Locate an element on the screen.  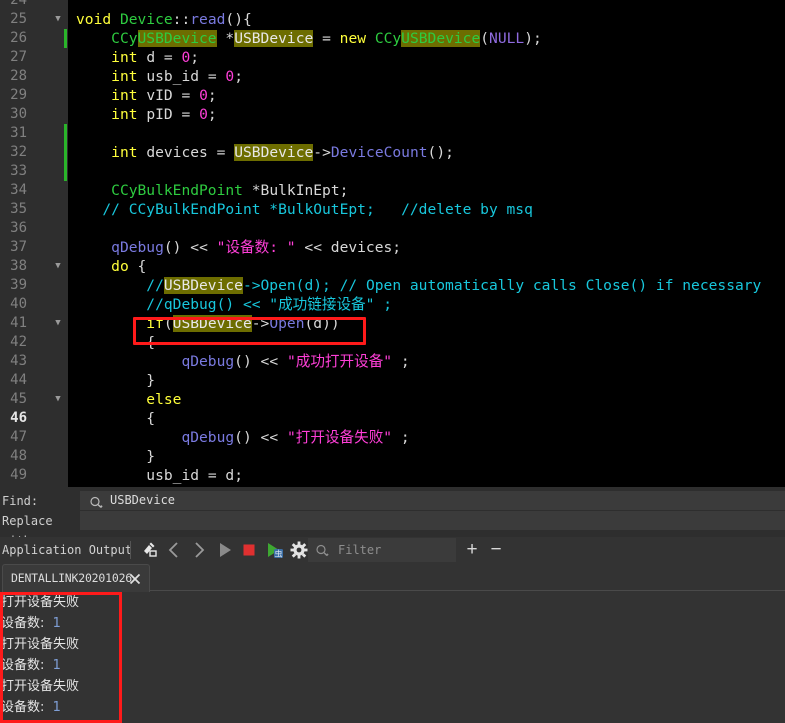
fold-toggle-icon-25: ▼ is located at coordinates (58, 19).